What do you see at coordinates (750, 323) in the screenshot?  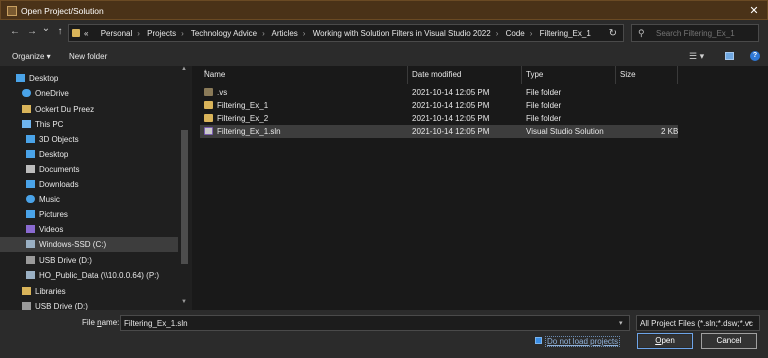 I see `chevron-down-icon: ▾` at bounding box center [750, 323].